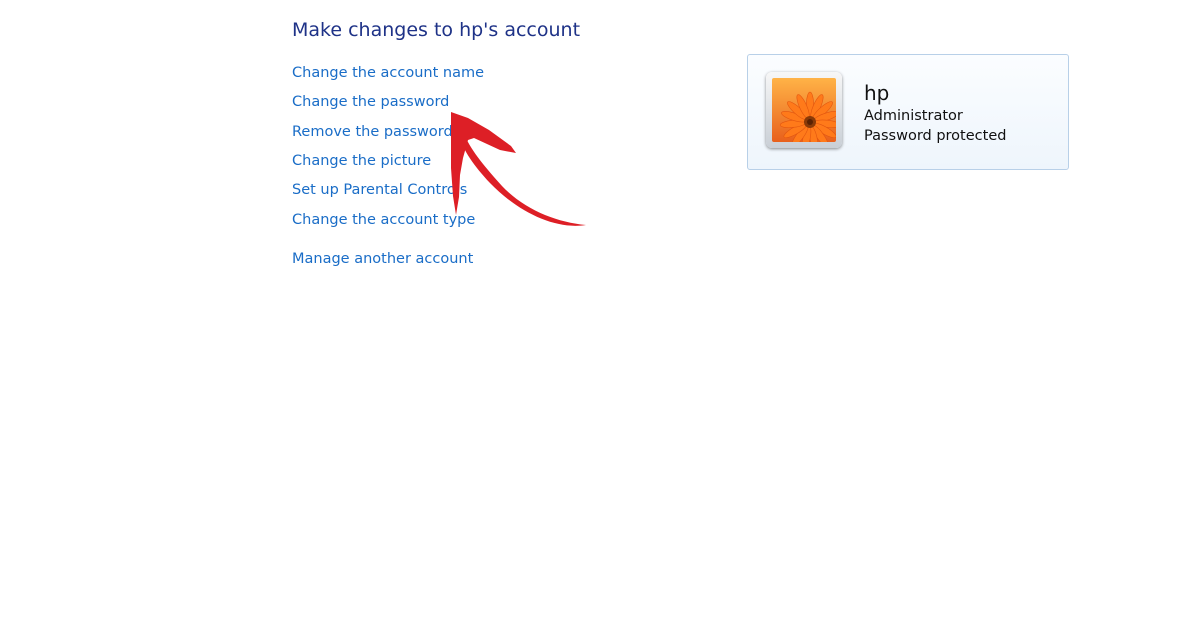 The width and height of the screenshot is (1200, 628). I want to click on change-password-link: Change the password, so click(370, 102).